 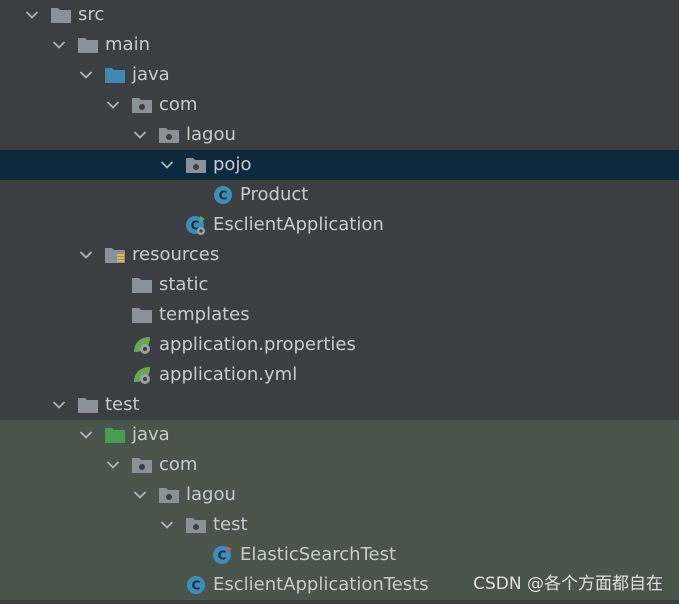 I want to click on tree-item-label: EsclientApplication, so click(x=298, y=224).